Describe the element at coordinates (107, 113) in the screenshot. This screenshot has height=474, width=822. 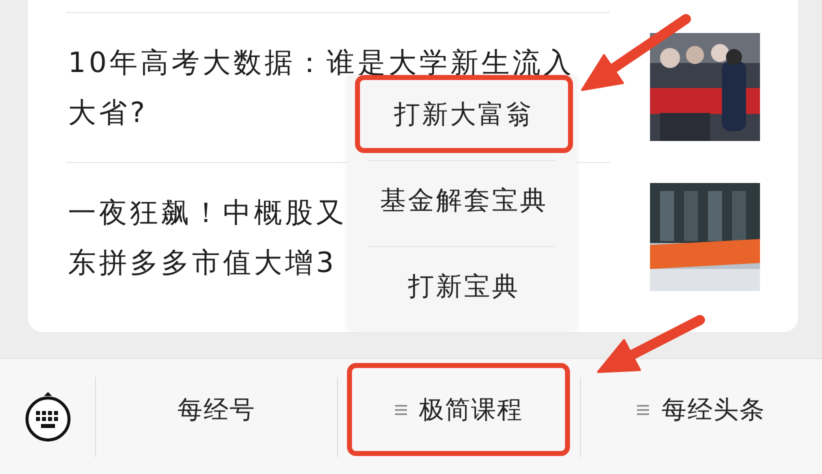
I see `article-title: 大省?` at that location.